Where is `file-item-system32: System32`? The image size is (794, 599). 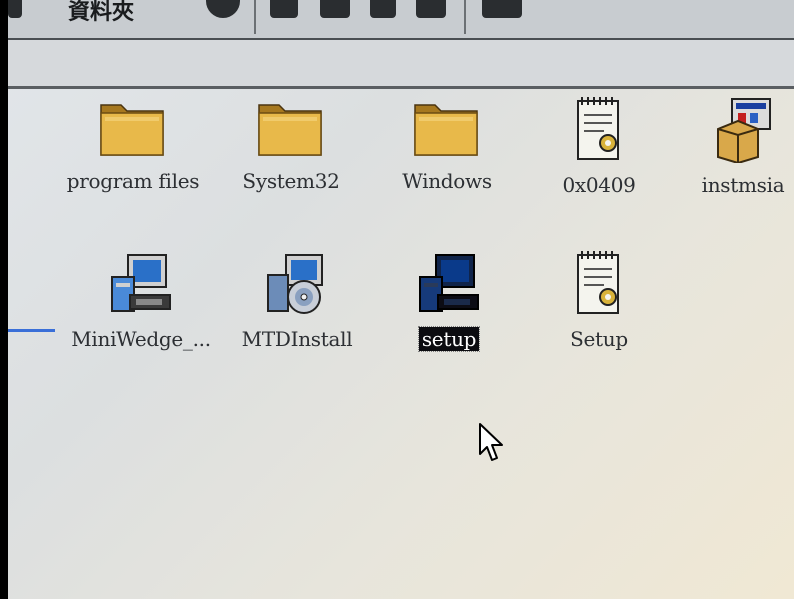
file-item-system32: System32 is located at coordinates (291, 145).